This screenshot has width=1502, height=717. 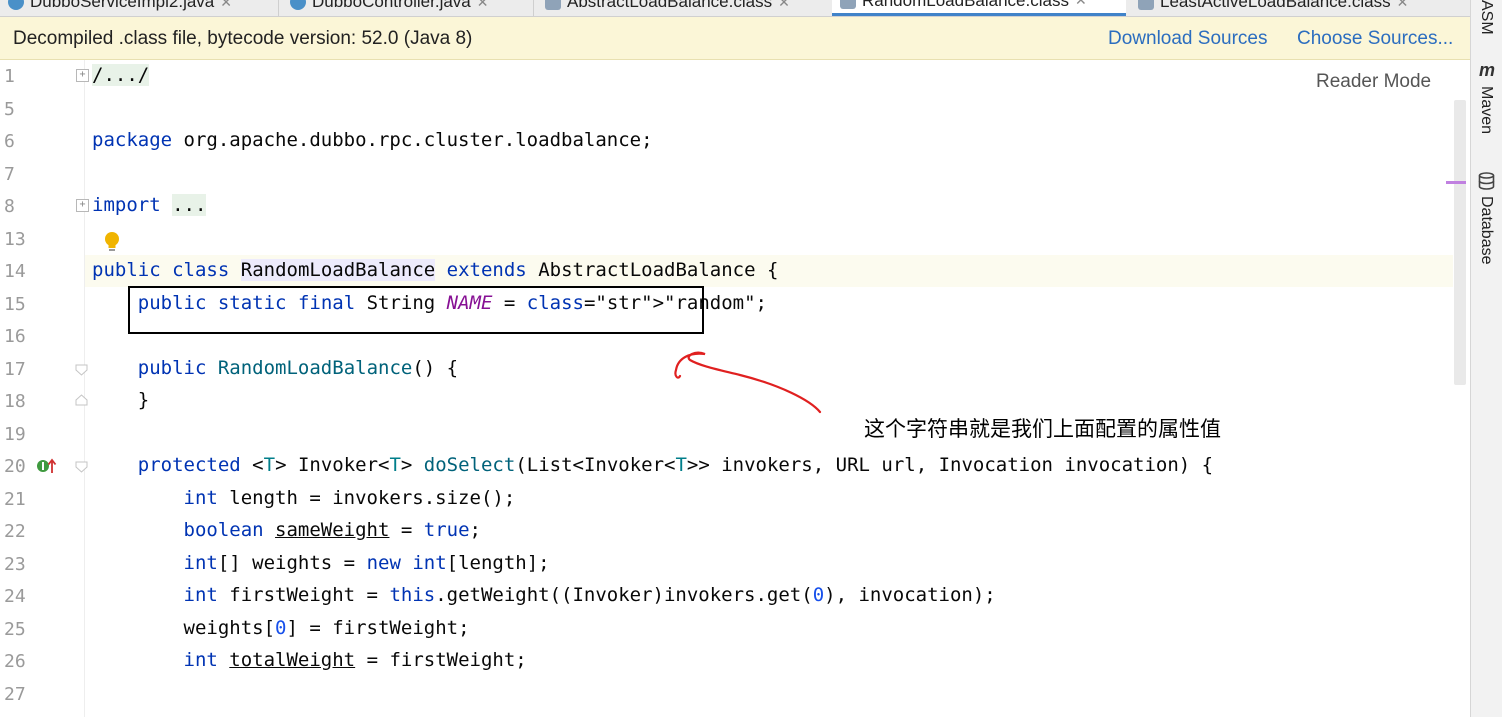 I want to click on line-number: 16, so click(x=15, y=336).